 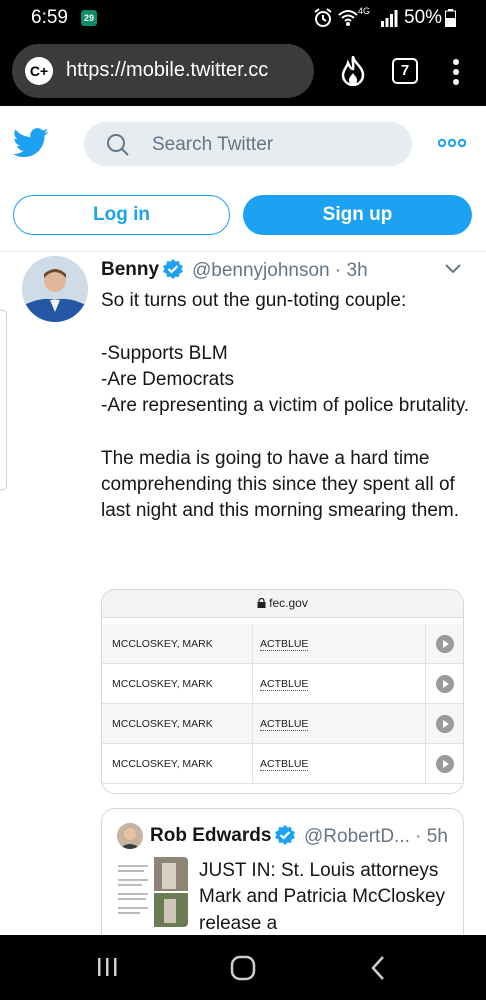 I want to click on twitter-logo-icon, so click(x=31, y=143).